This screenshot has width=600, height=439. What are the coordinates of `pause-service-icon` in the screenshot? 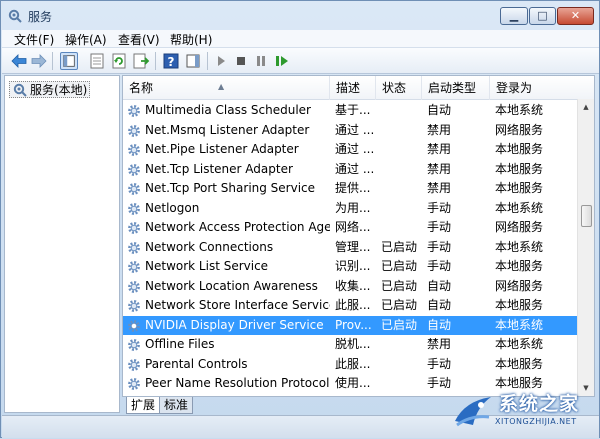 It's located at (261, 61).